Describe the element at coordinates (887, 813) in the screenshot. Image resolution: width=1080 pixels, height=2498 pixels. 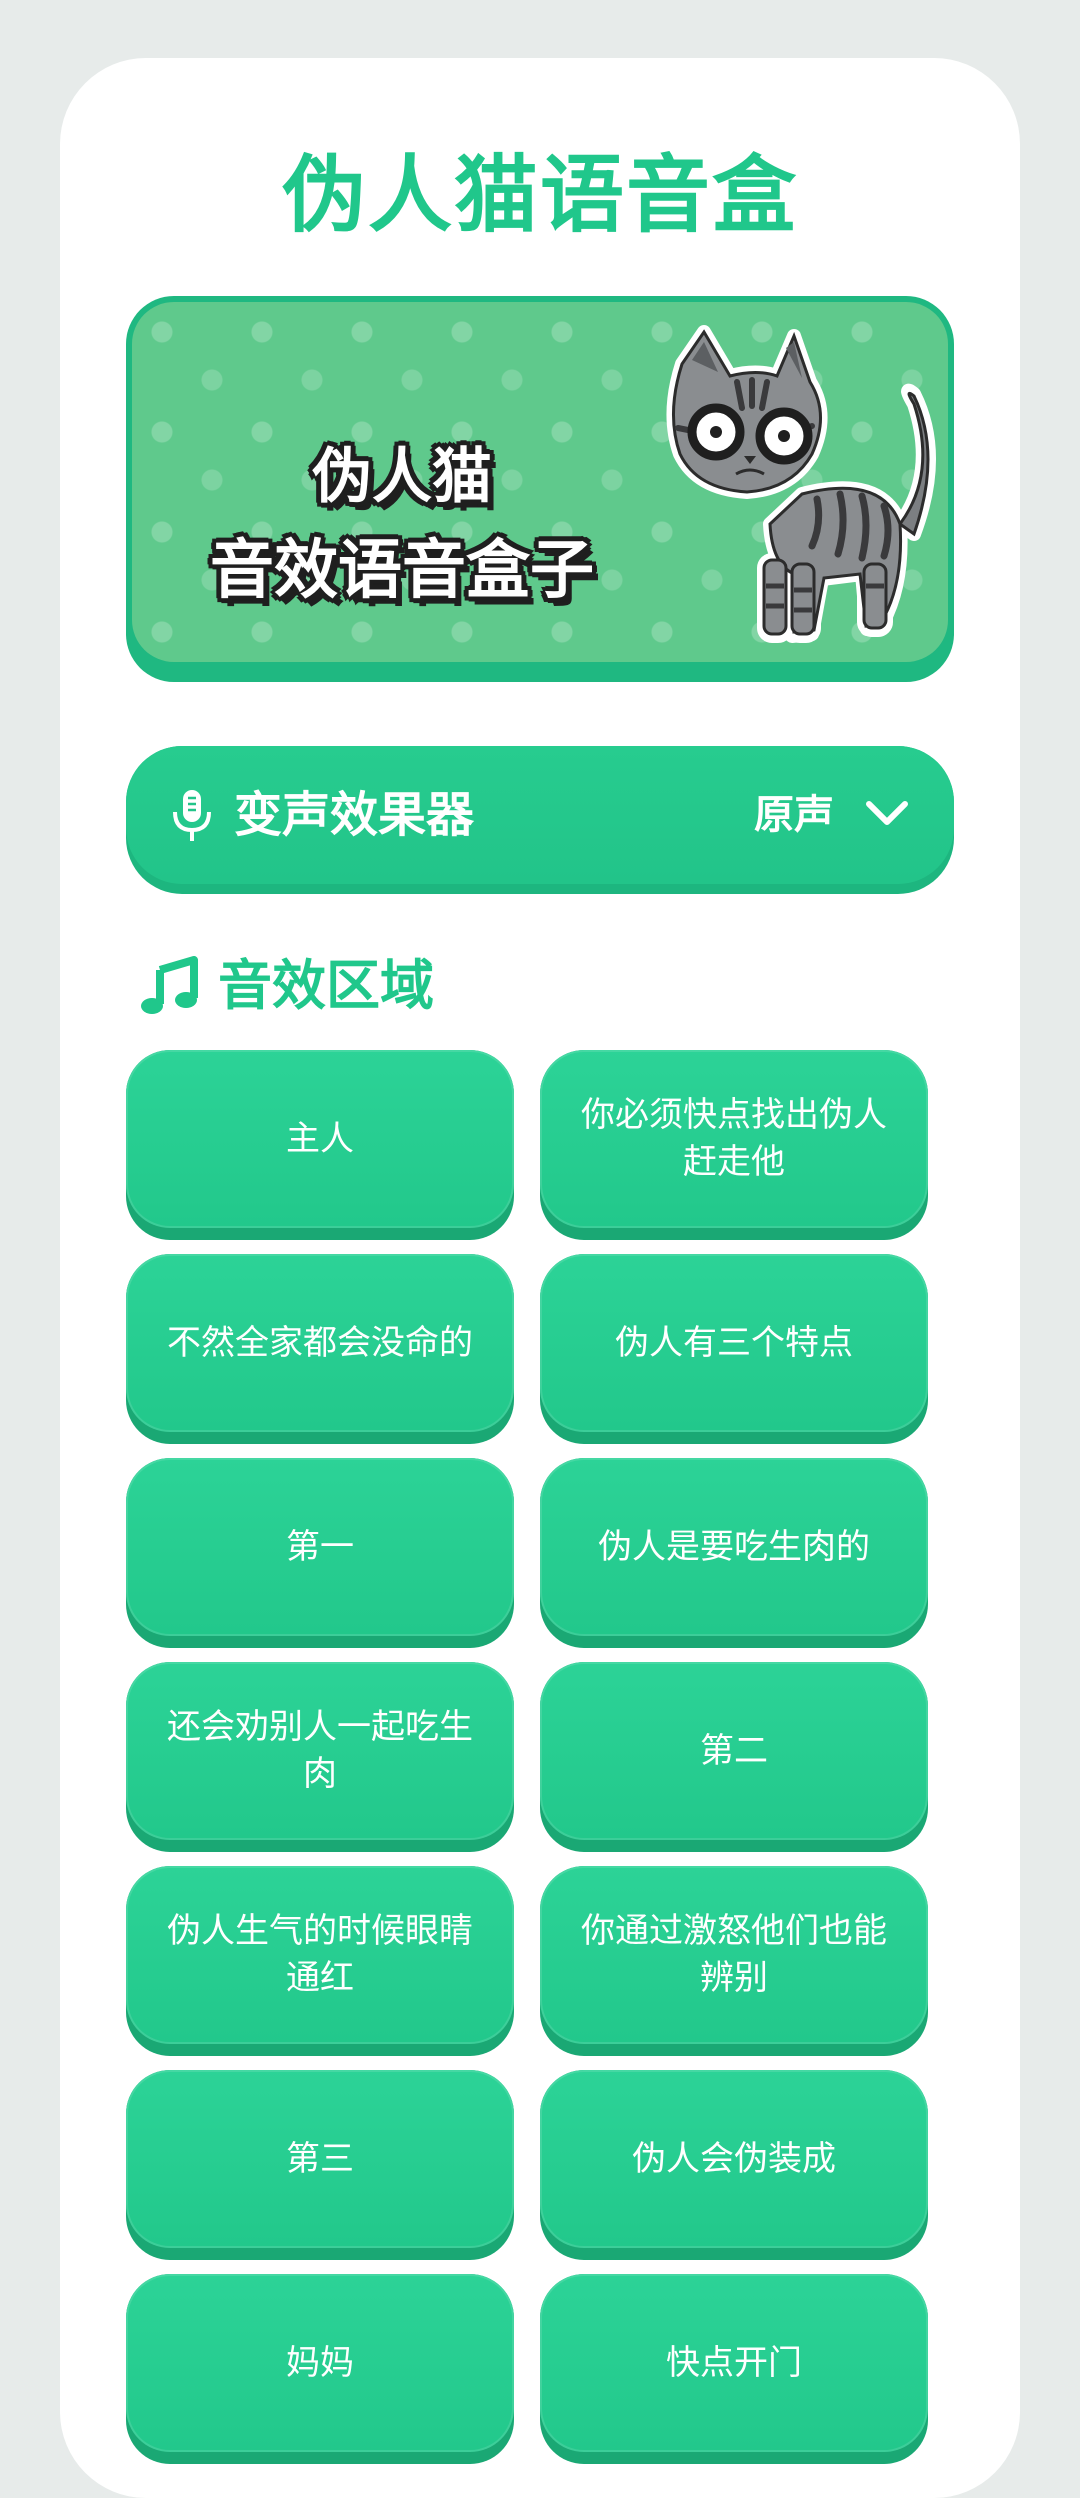
I see `chevron-down-icon` at that location.